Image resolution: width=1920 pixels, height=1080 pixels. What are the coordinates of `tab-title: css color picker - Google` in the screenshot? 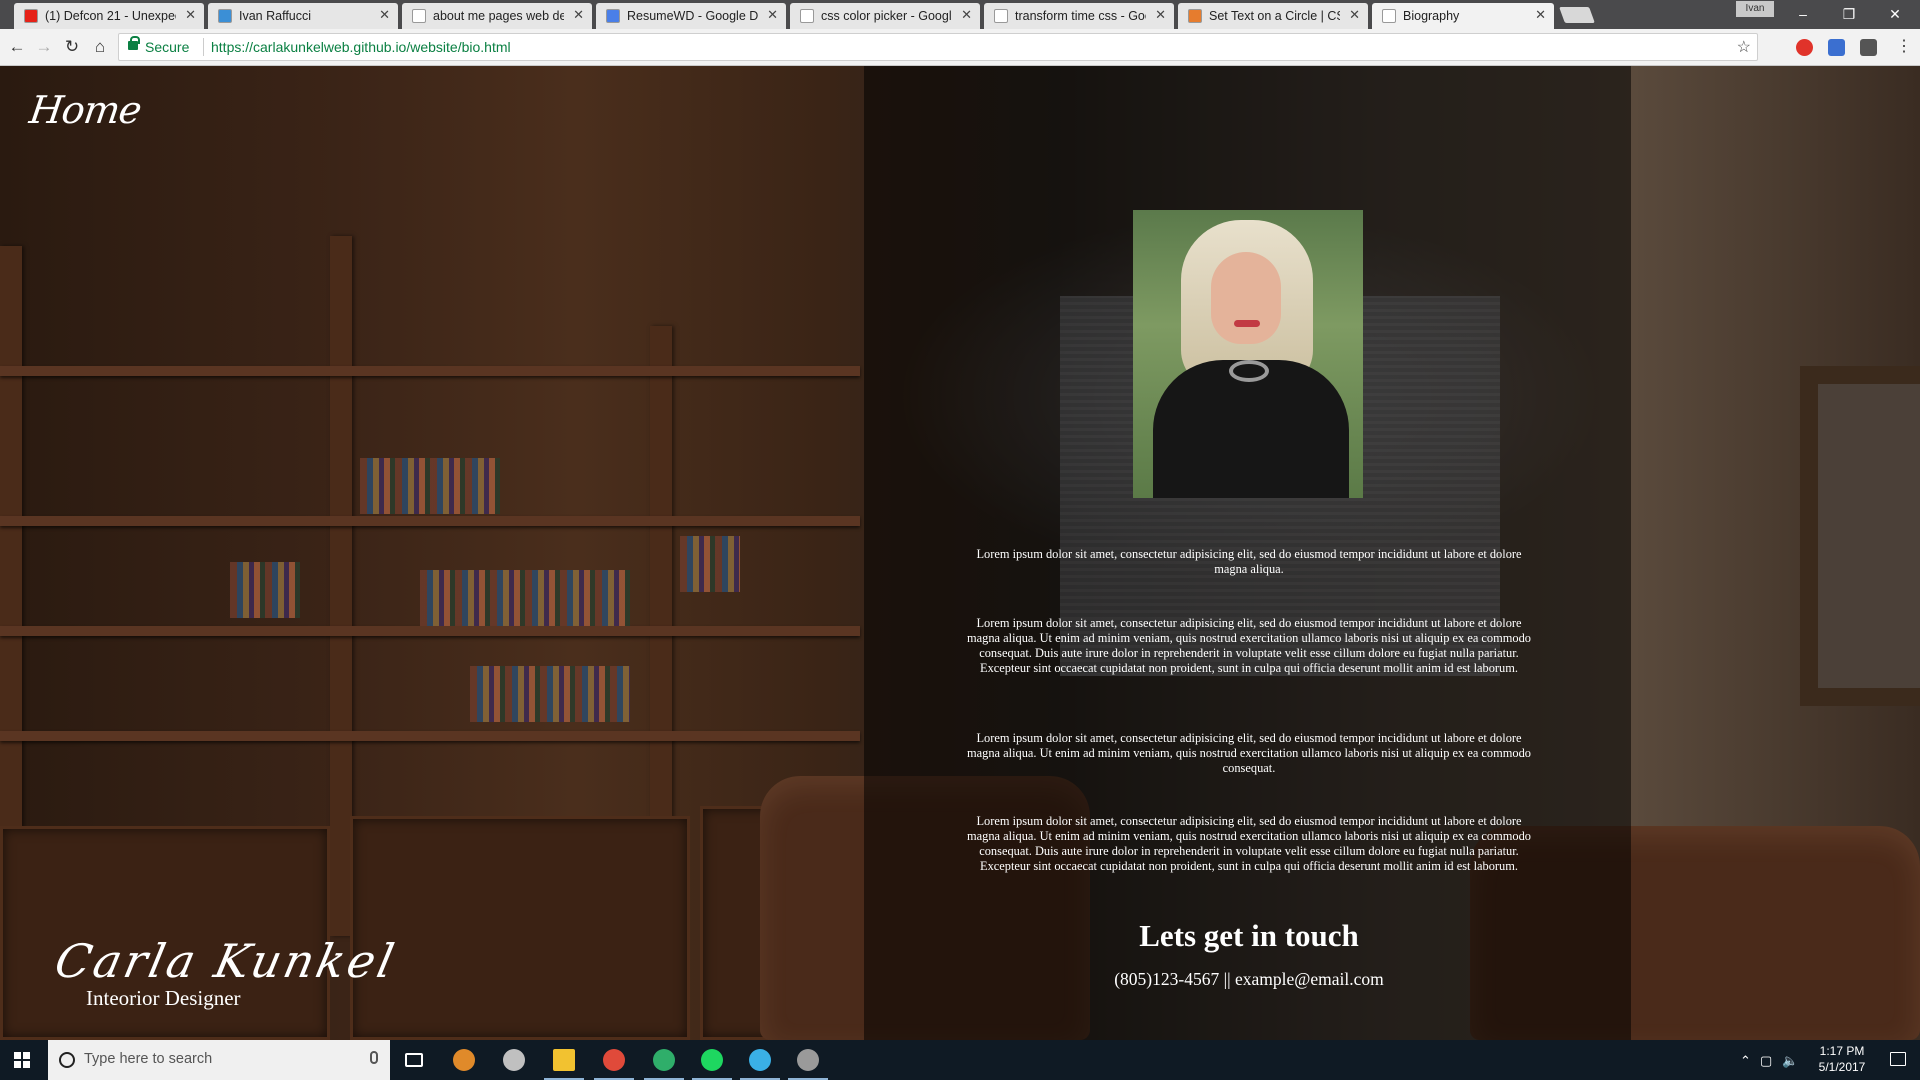 It's located at (886, 16).